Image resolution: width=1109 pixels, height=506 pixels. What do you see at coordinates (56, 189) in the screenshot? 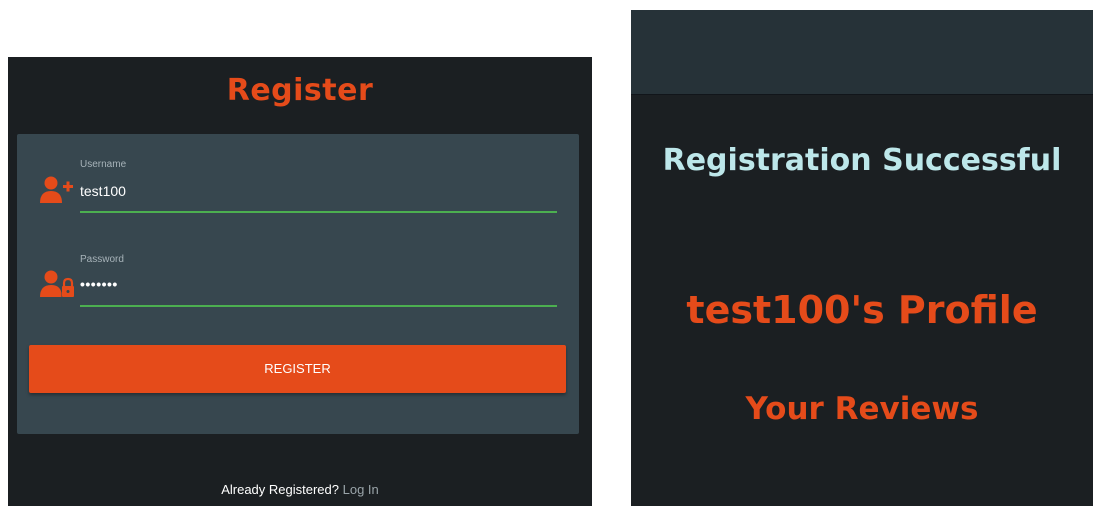
I see `add-user-icon` at bounding box center [56, 189].